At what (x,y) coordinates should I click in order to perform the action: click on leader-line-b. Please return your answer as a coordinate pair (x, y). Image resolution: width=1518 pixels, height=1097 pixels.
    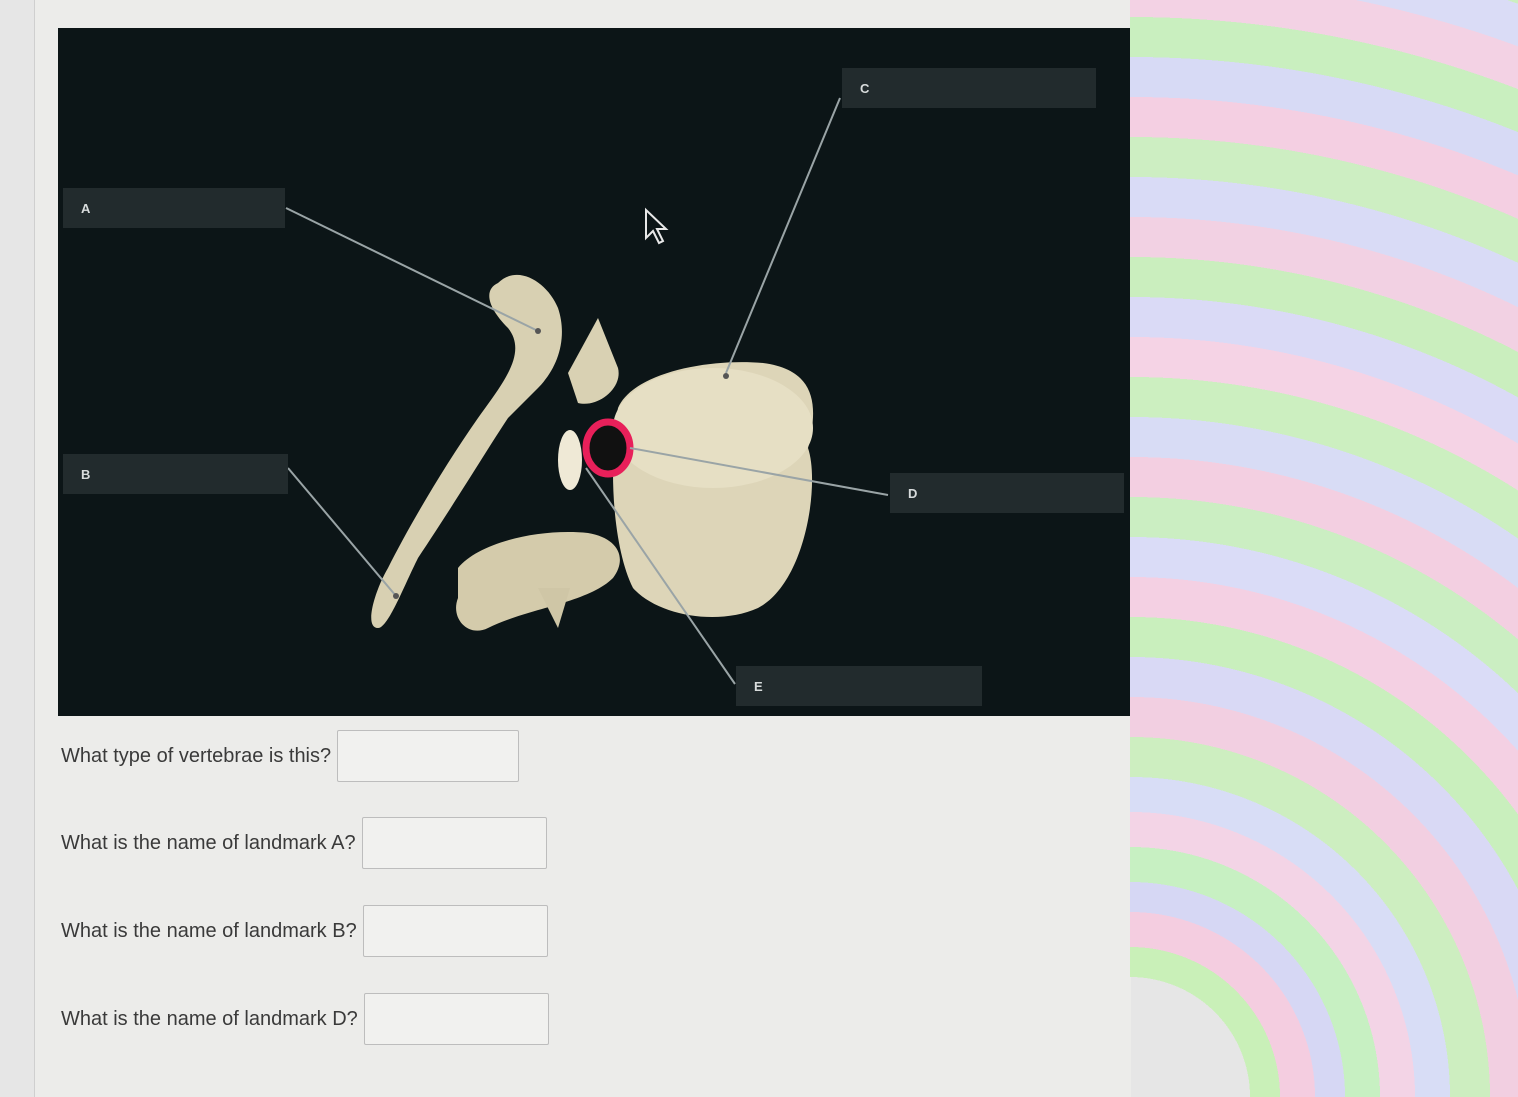
    Looking at the image, I should click on (342, 532).